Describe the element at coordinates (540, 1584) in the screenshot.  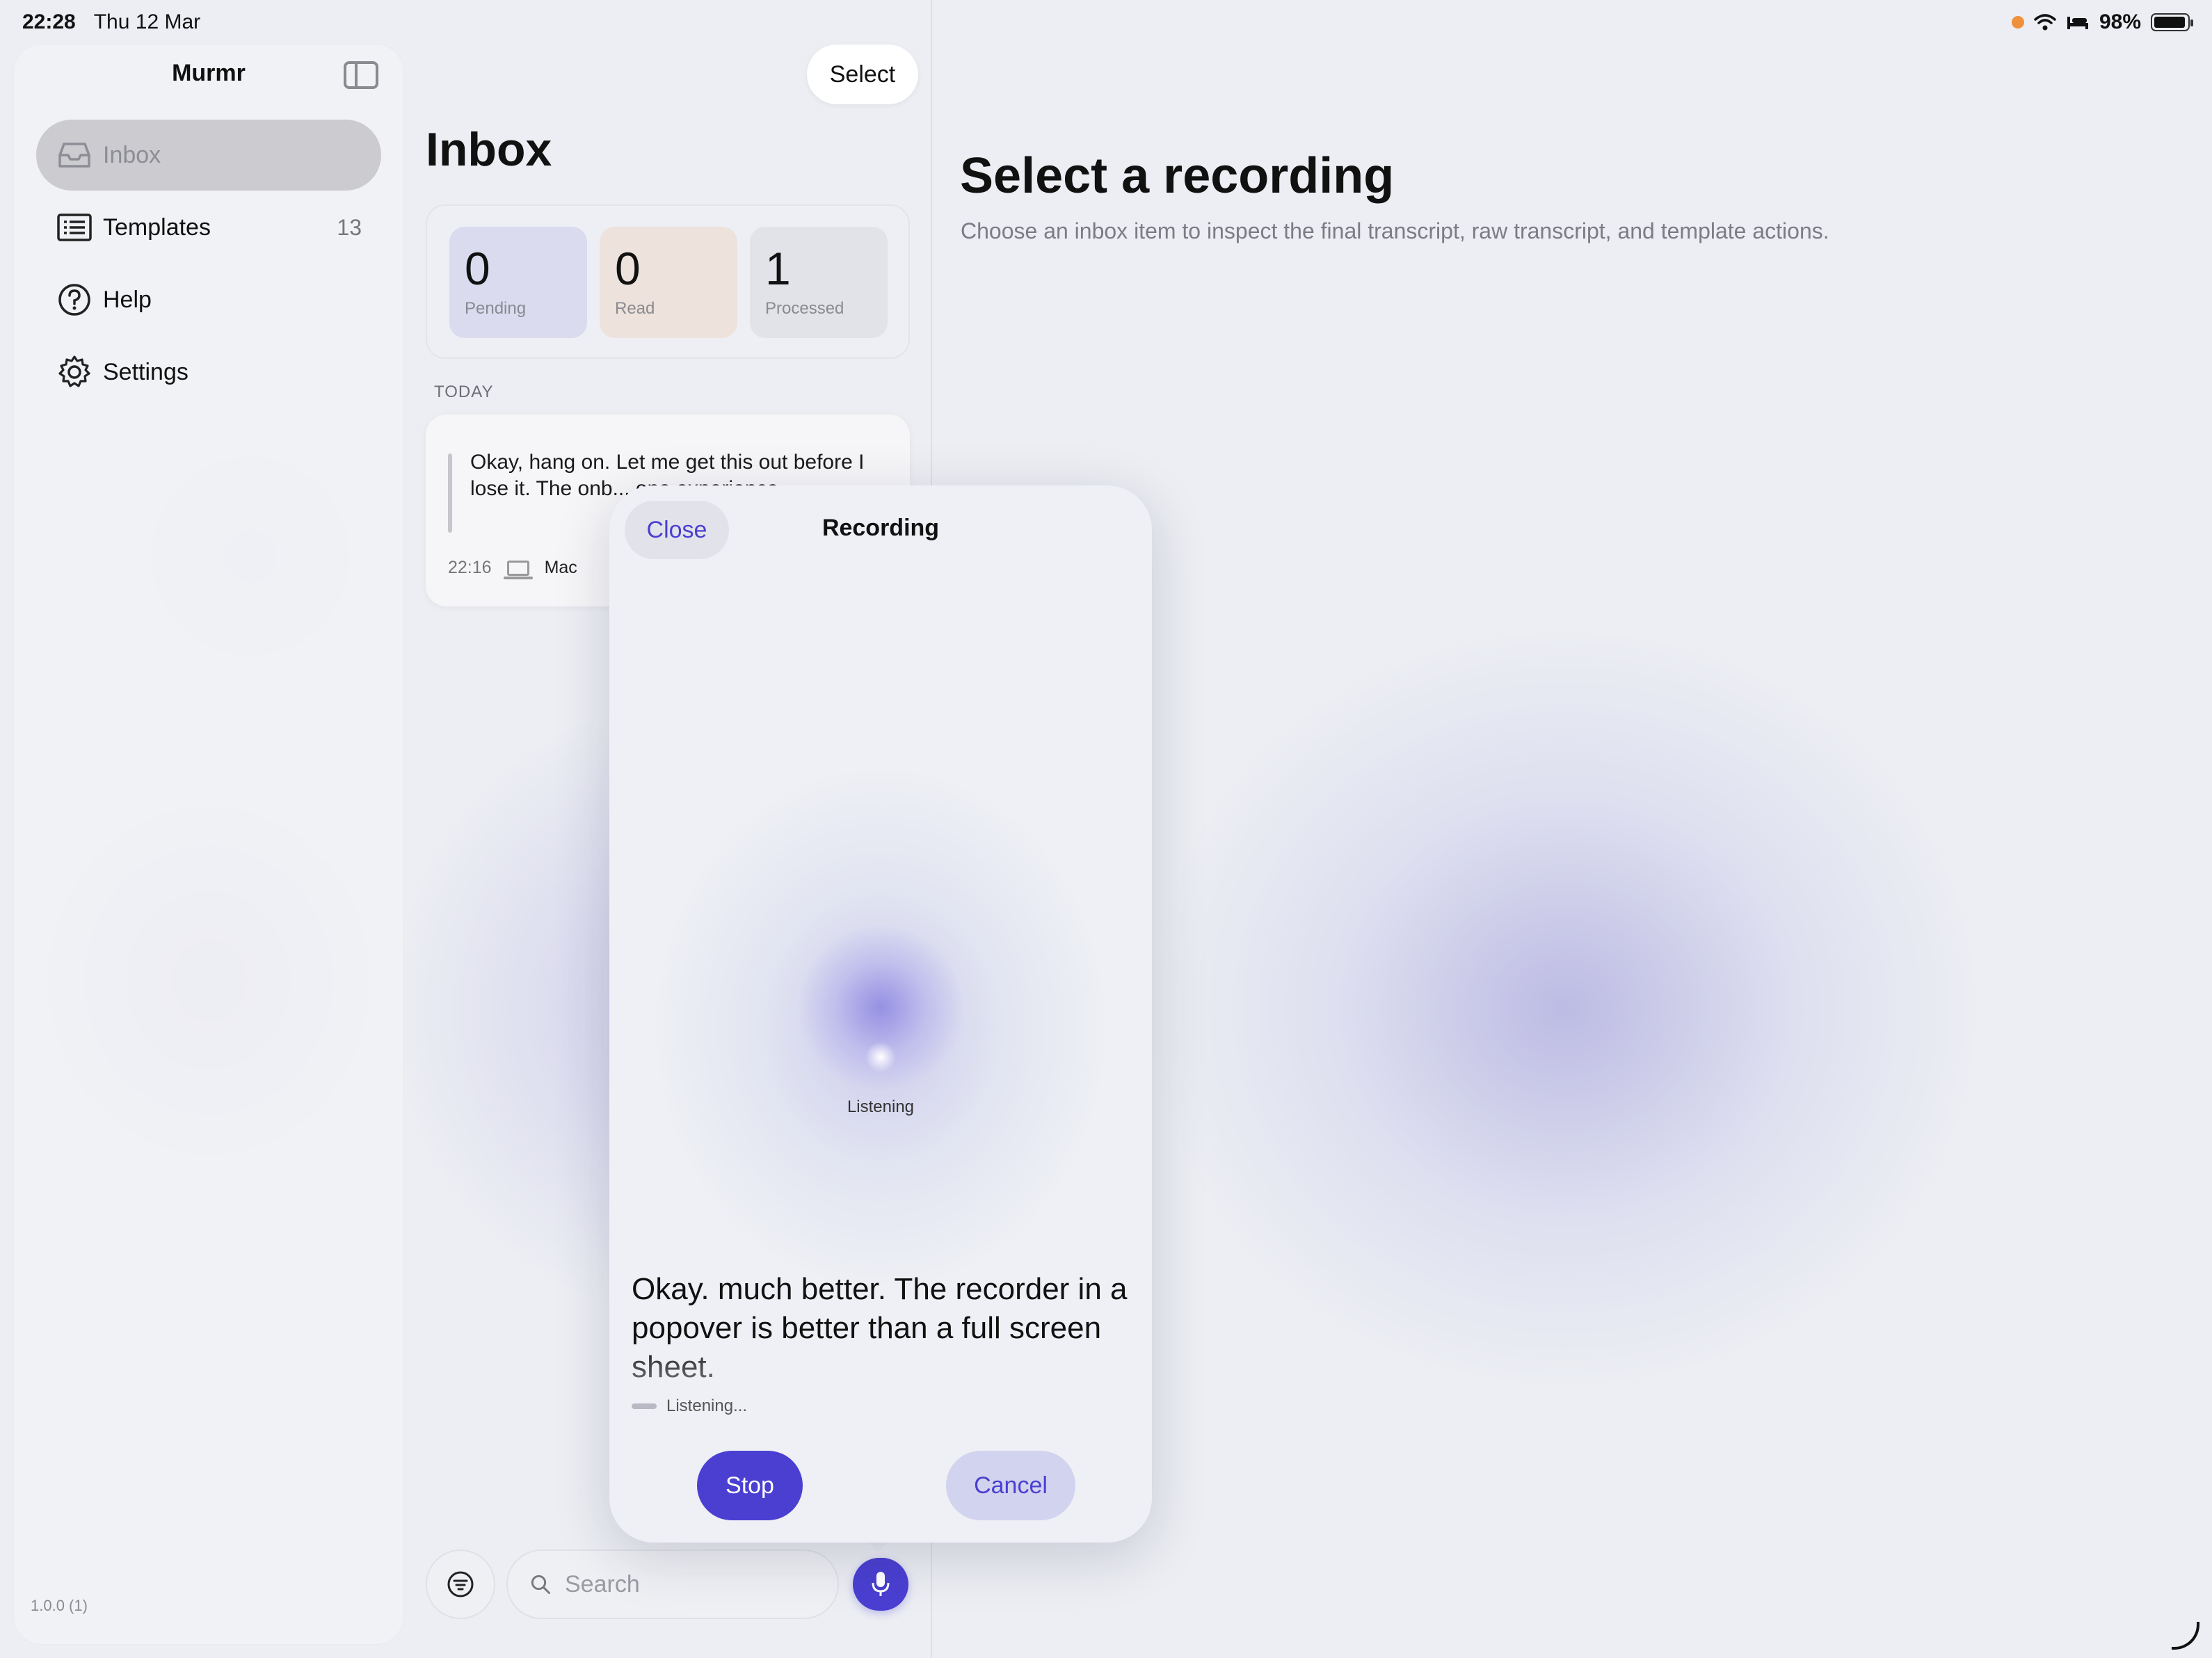
I see `search-icon` at that location.